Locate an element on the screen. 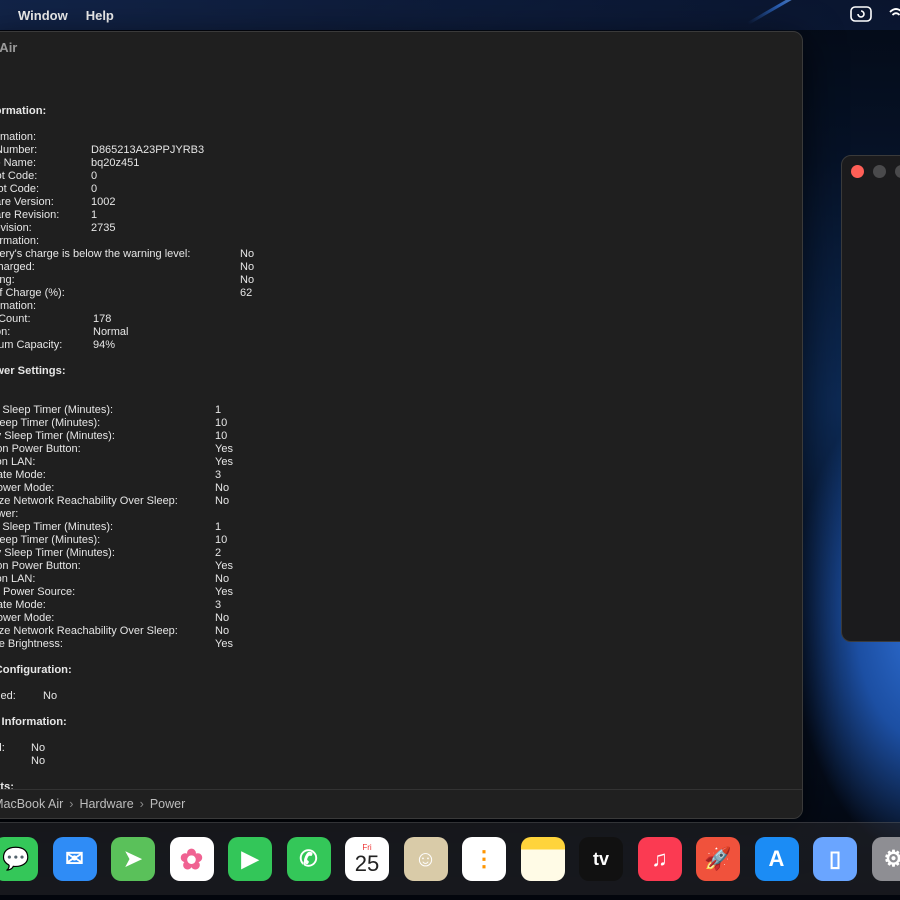  row-value: 3 is located at coordinates (218, 605).